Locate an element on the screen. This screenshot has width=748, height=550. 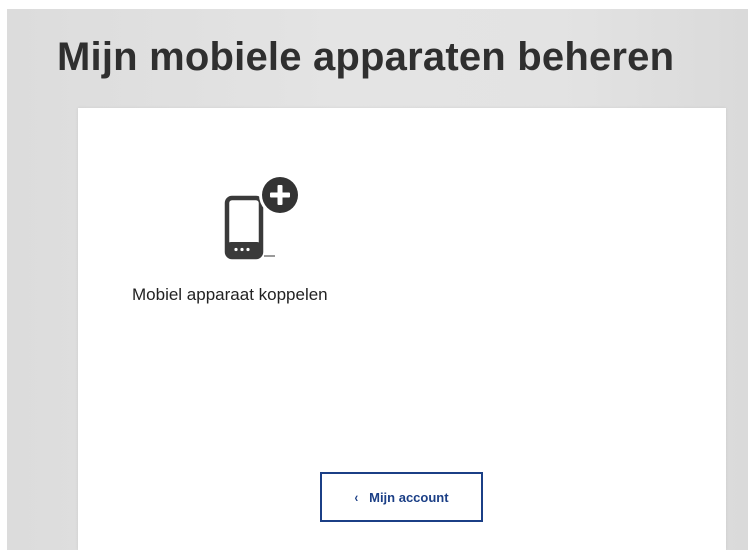
my-account-label: Mijn account is located at coordinates (409, 497).